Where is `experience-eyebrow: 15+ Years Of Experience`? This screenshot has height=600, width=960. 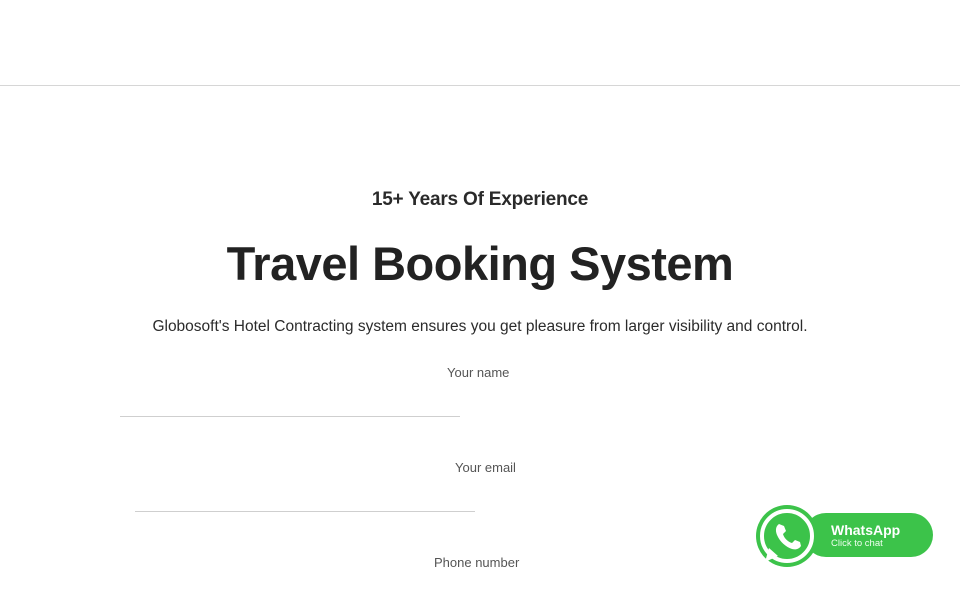 experience-eyebrow: 15+ Years Of Experience is located at coordinates (480, 199).